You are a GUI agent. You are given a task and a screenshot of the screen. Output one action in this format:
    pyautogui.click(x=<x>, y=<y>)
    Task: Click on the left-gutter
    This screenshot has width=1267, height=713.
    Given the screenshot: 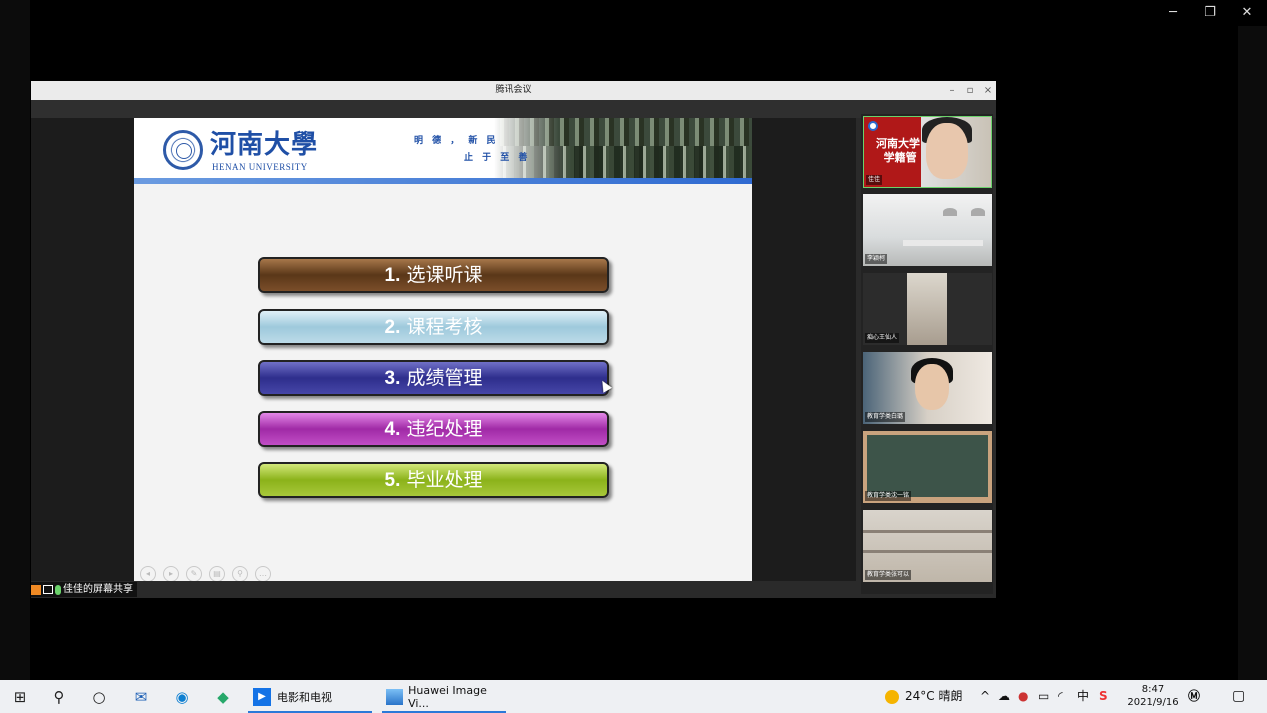 What is the action you would take?
    pyautogui.click(x=15, y=340)
    